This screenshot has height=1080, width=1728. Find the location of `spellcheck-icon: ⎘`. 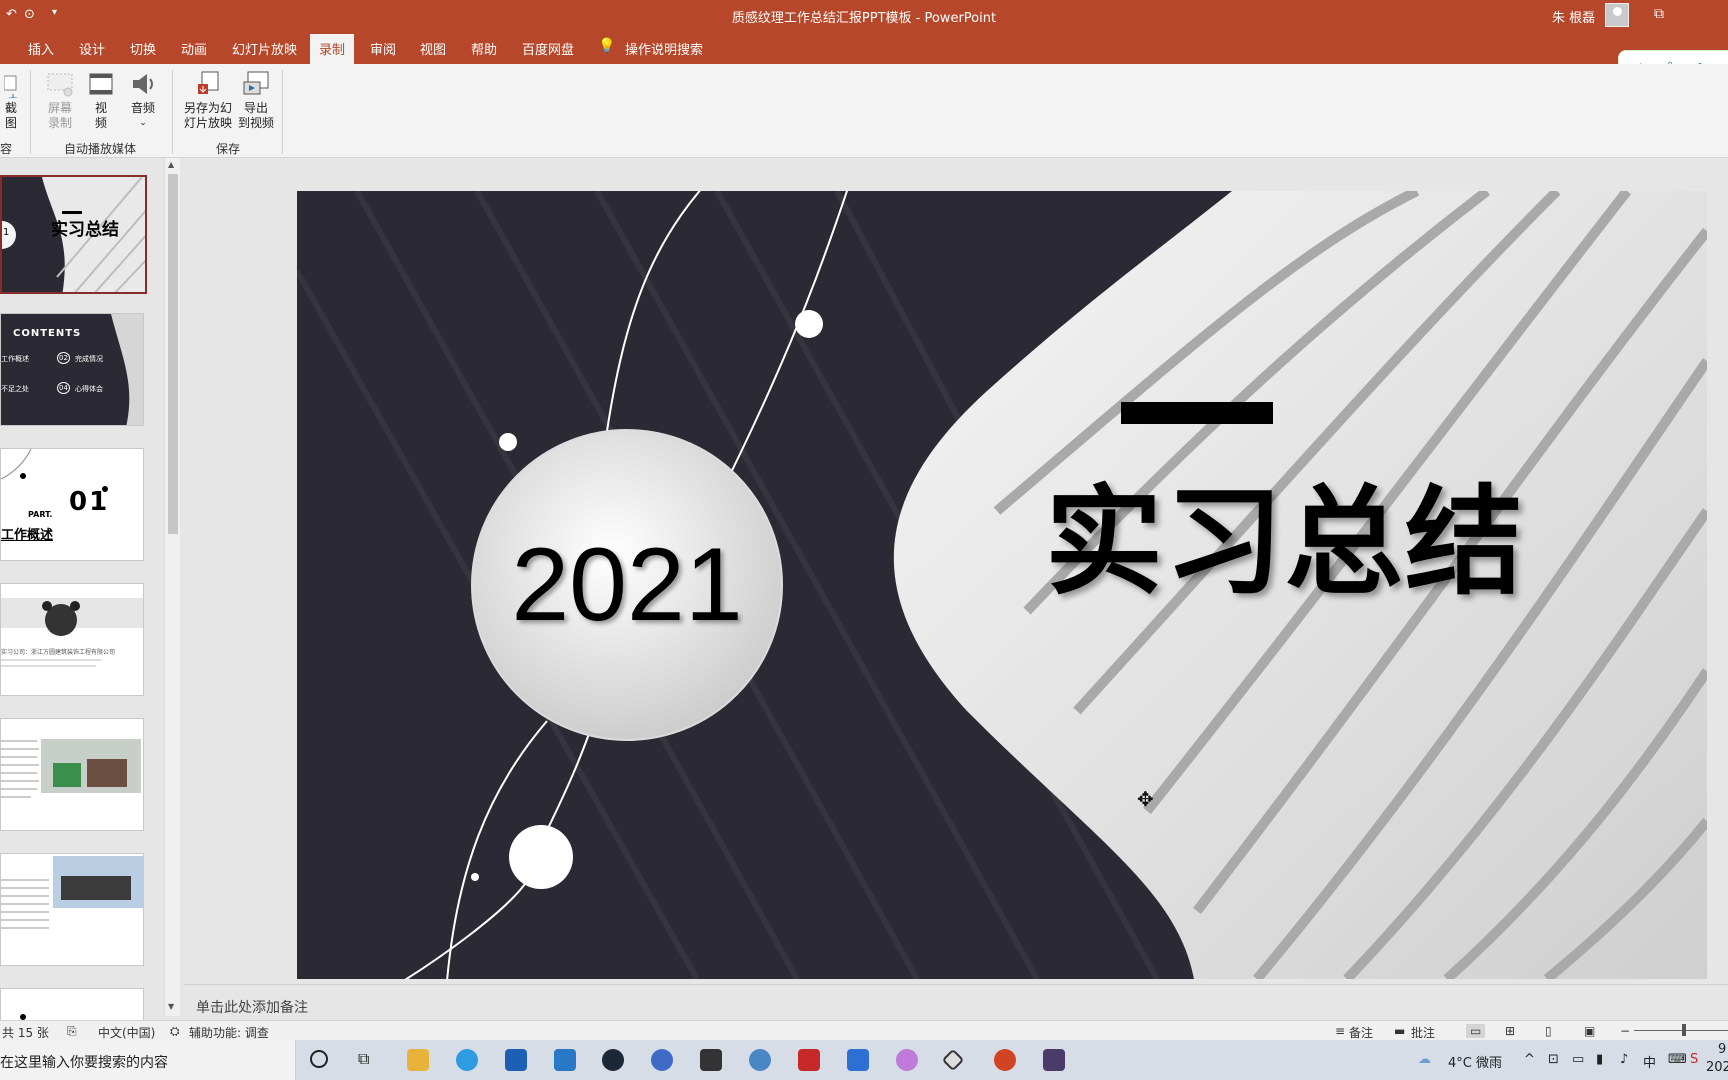

spellcheck-icon: ⎘ is located at coordinates (72, 1031).